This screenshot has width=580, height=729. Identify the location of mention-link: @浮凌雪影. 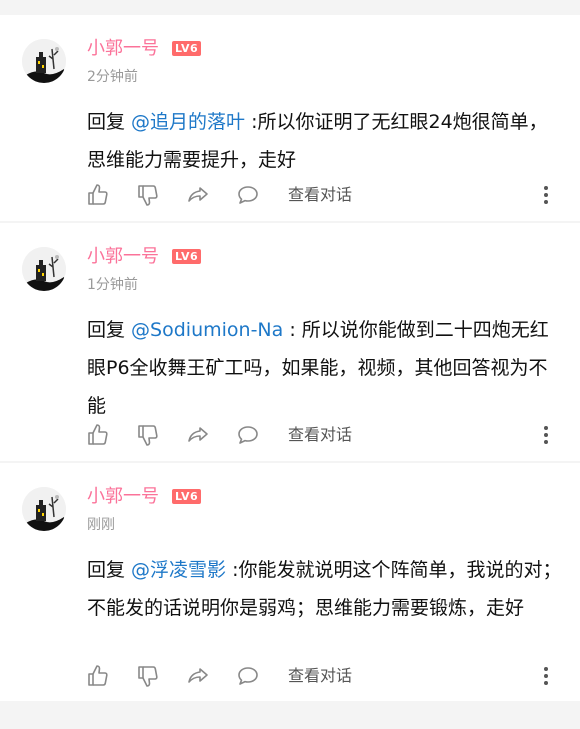
(178, 570).